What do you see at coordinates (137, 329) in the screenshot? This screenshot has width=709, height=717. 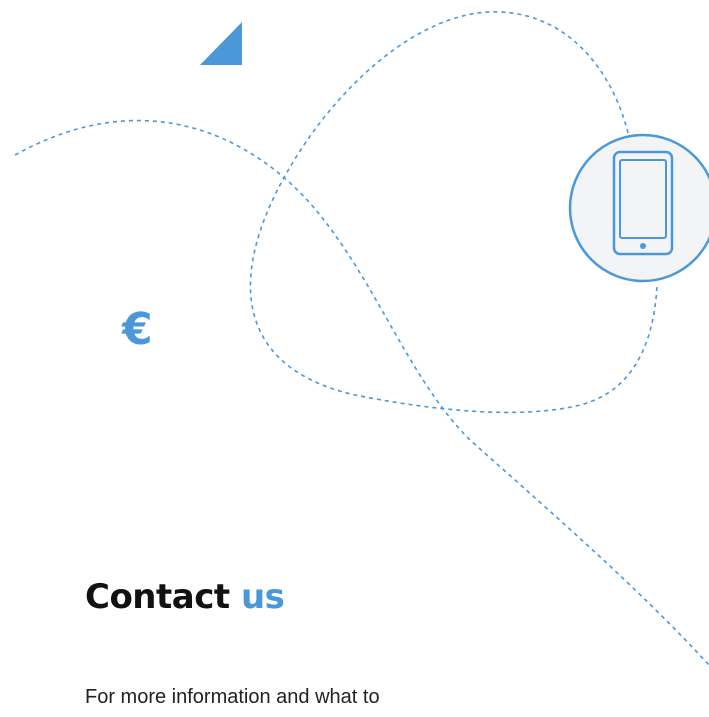 I see `euro-icon: €` at bounding box center [137, 329].